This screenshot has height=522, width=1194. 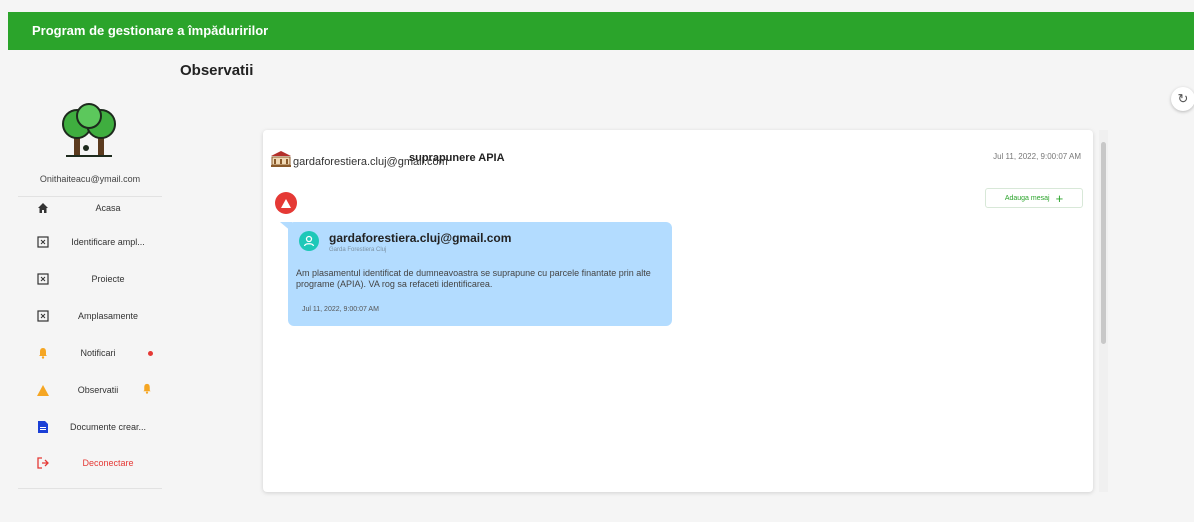 I want to click on institution-icon, so click(x=281, y=161).